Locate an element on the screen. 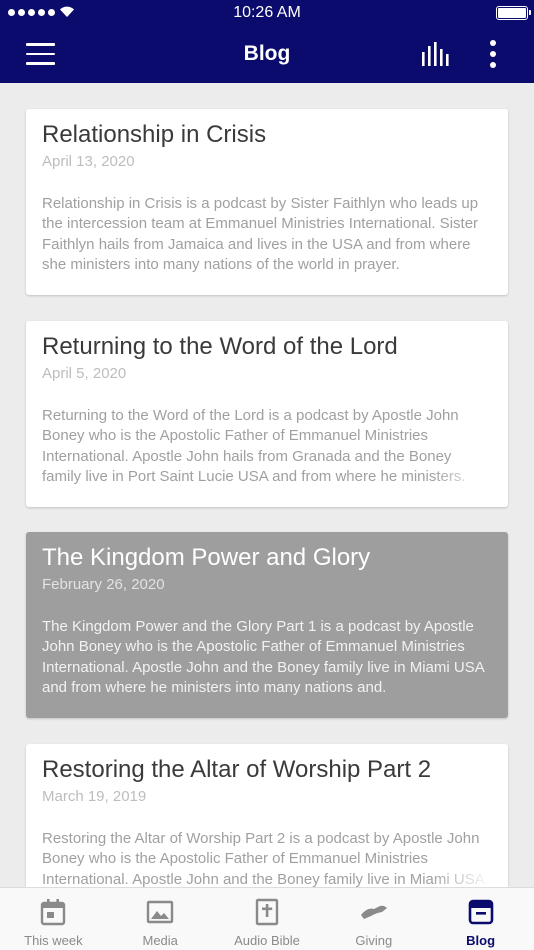 The width and height of the screenshot is (534, 950). tab-giving: Giving is located at coordinates (373, 919).